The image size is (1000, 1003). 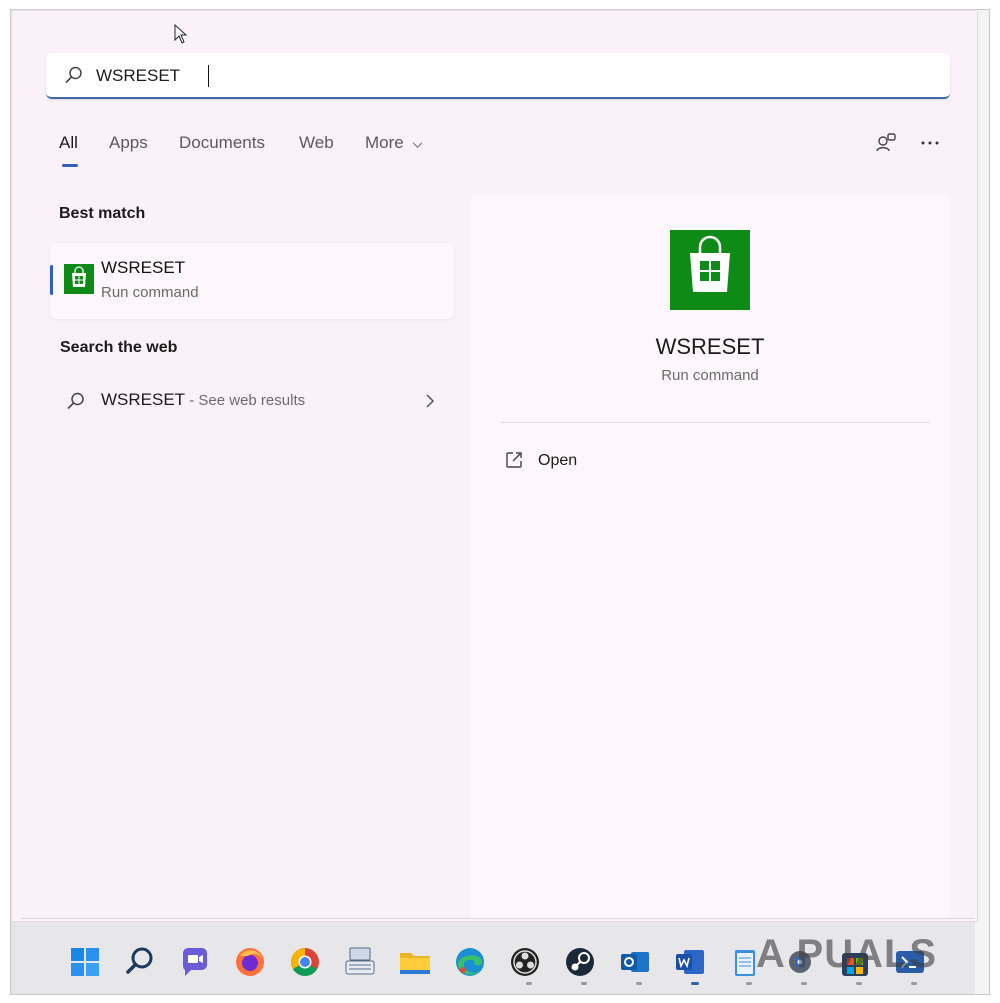 What do you see at coordinates (316, 143) in the screenshot?
I see `tab-web: Web` at bounding box center [316, 143].